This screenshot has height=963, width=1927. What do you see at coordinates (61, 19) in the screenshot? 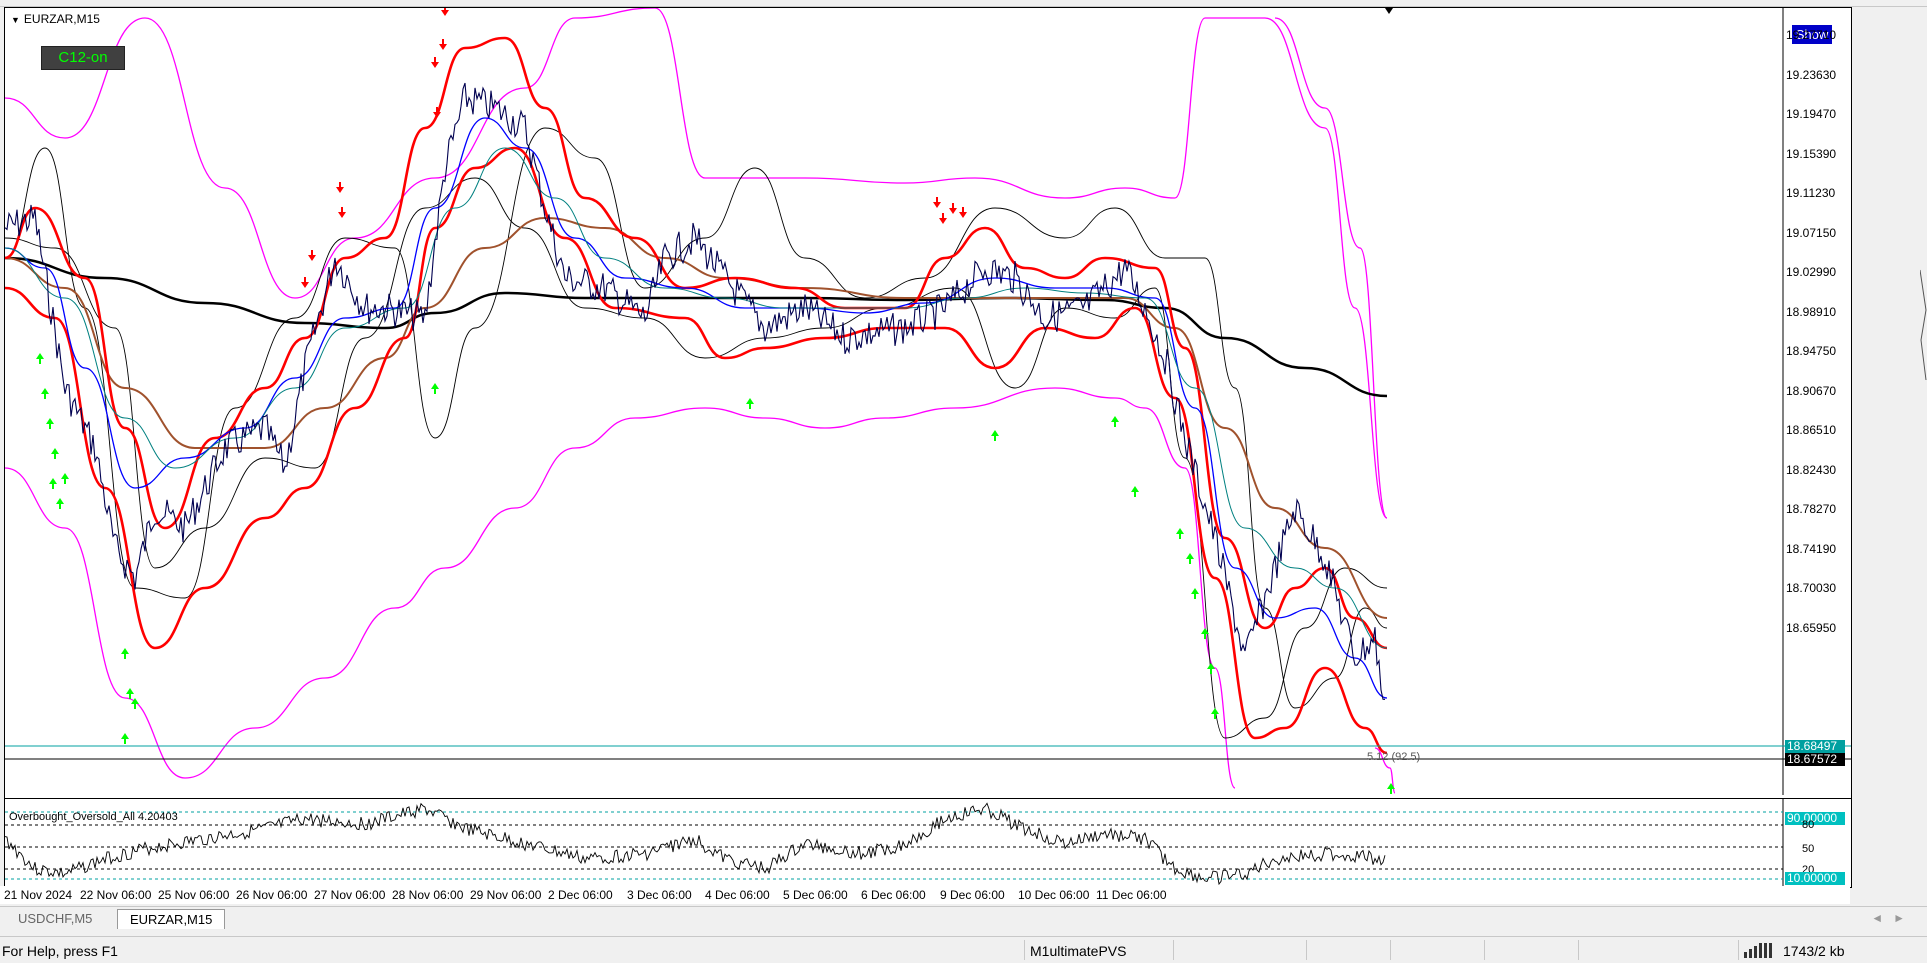
I see `symbol-title-text: EURZAR,M15` at bounding box center [61, 19].